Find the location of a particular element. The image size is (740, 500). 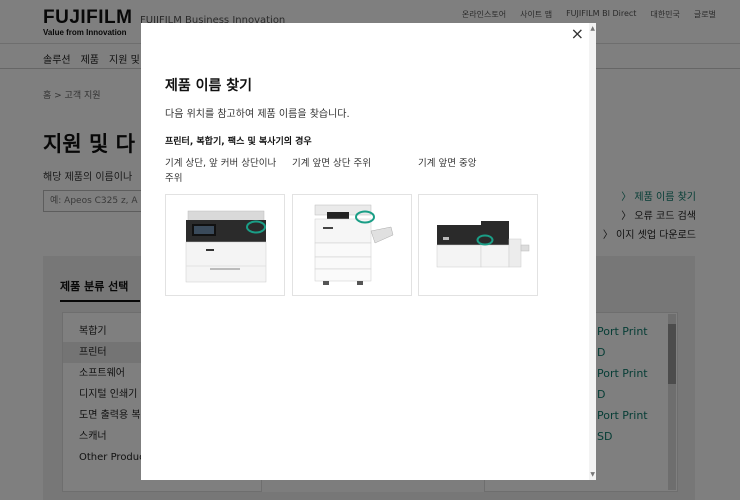

close-button: × is located at coordinates (577, 34).